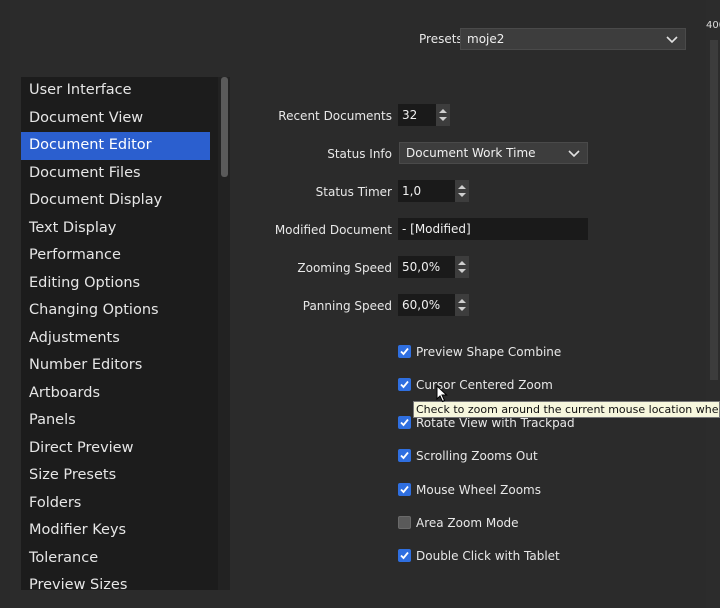  I want to click on status-info-dropdown: Document Work Time, so click(493, 153).